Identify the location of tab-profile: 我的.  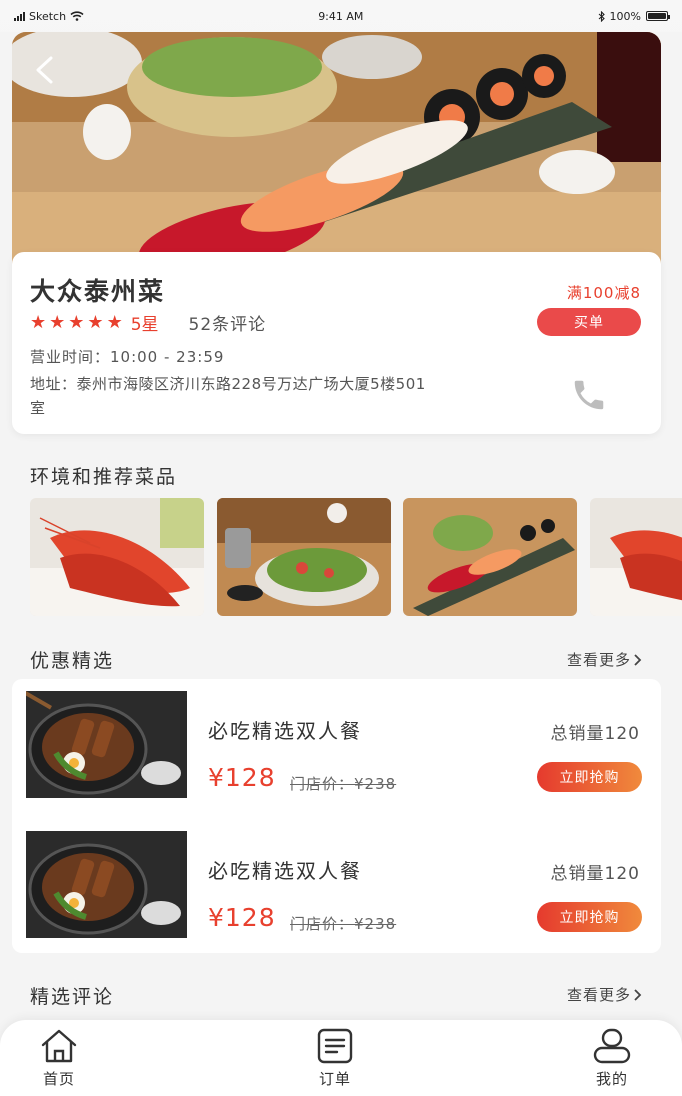
(612, 1058).